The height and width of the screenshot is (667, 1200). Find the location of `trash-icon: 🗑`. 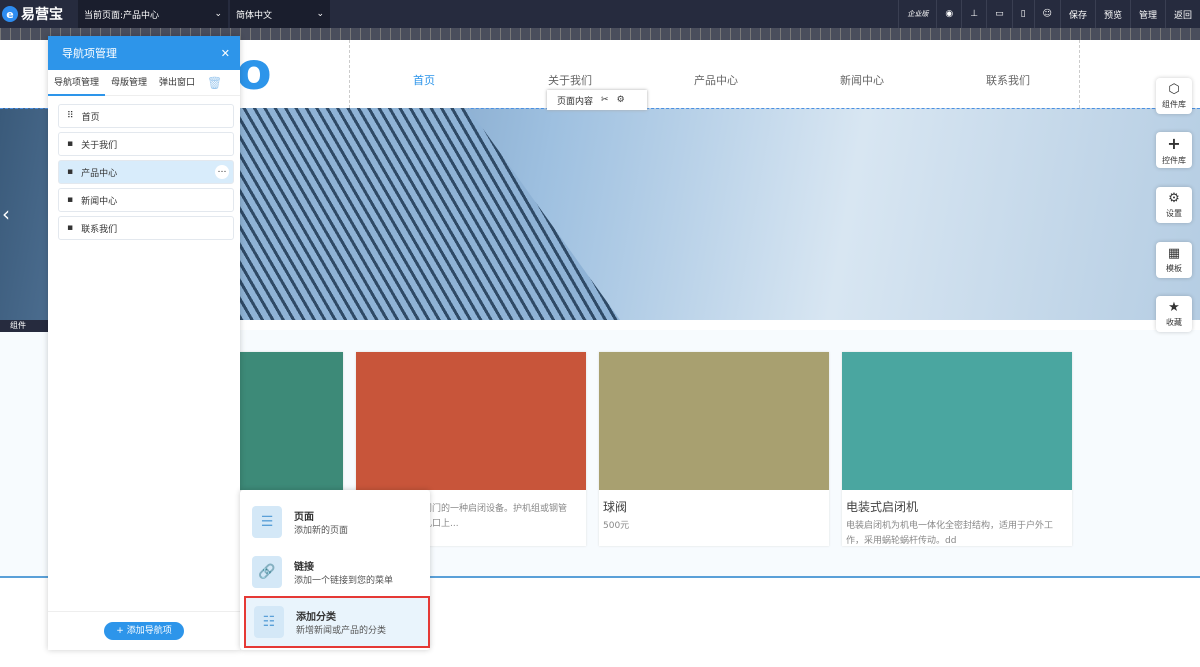

trash-icon: 🗑 is located at coordinates (214, 83).